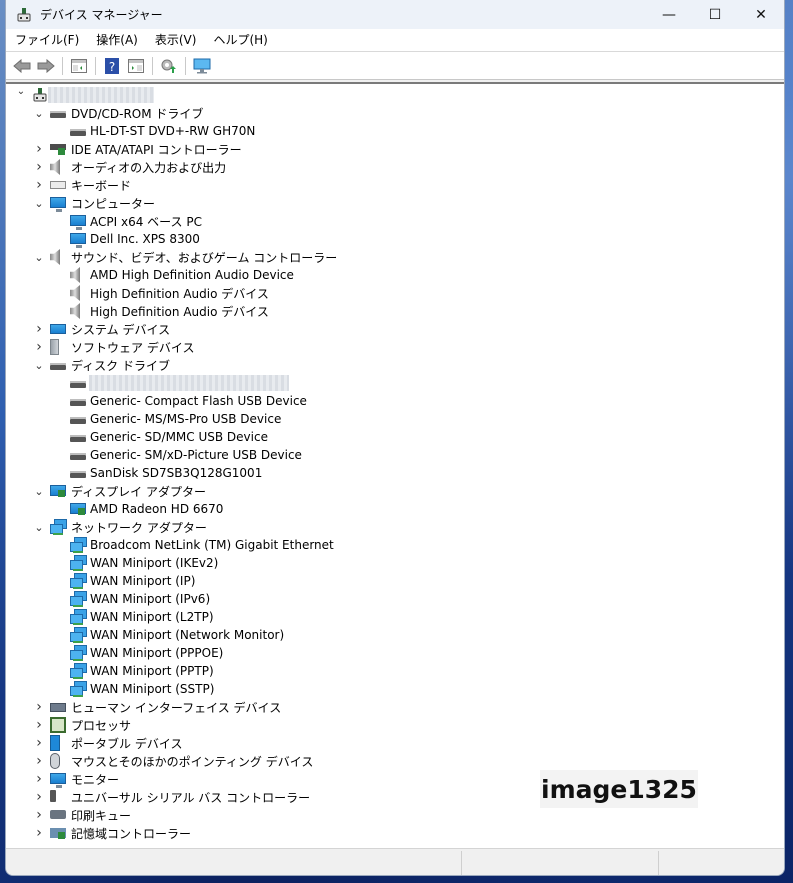 This screenshot has width=793, height=883. I want to click on device-item: Generic- Compact Flash USB Device, so click(395, 401).